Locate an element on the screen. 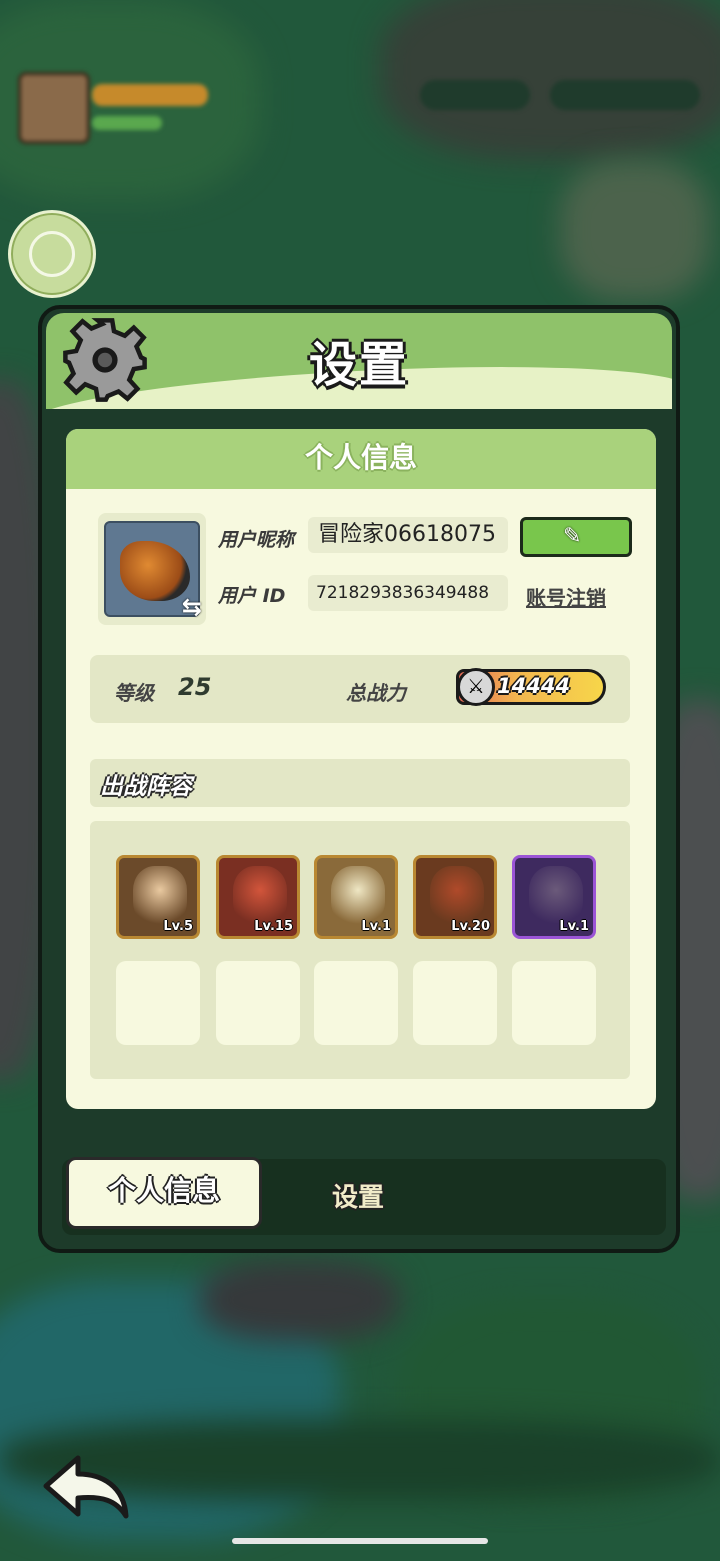  level-value: 25 is located at coordinates (195, 687).